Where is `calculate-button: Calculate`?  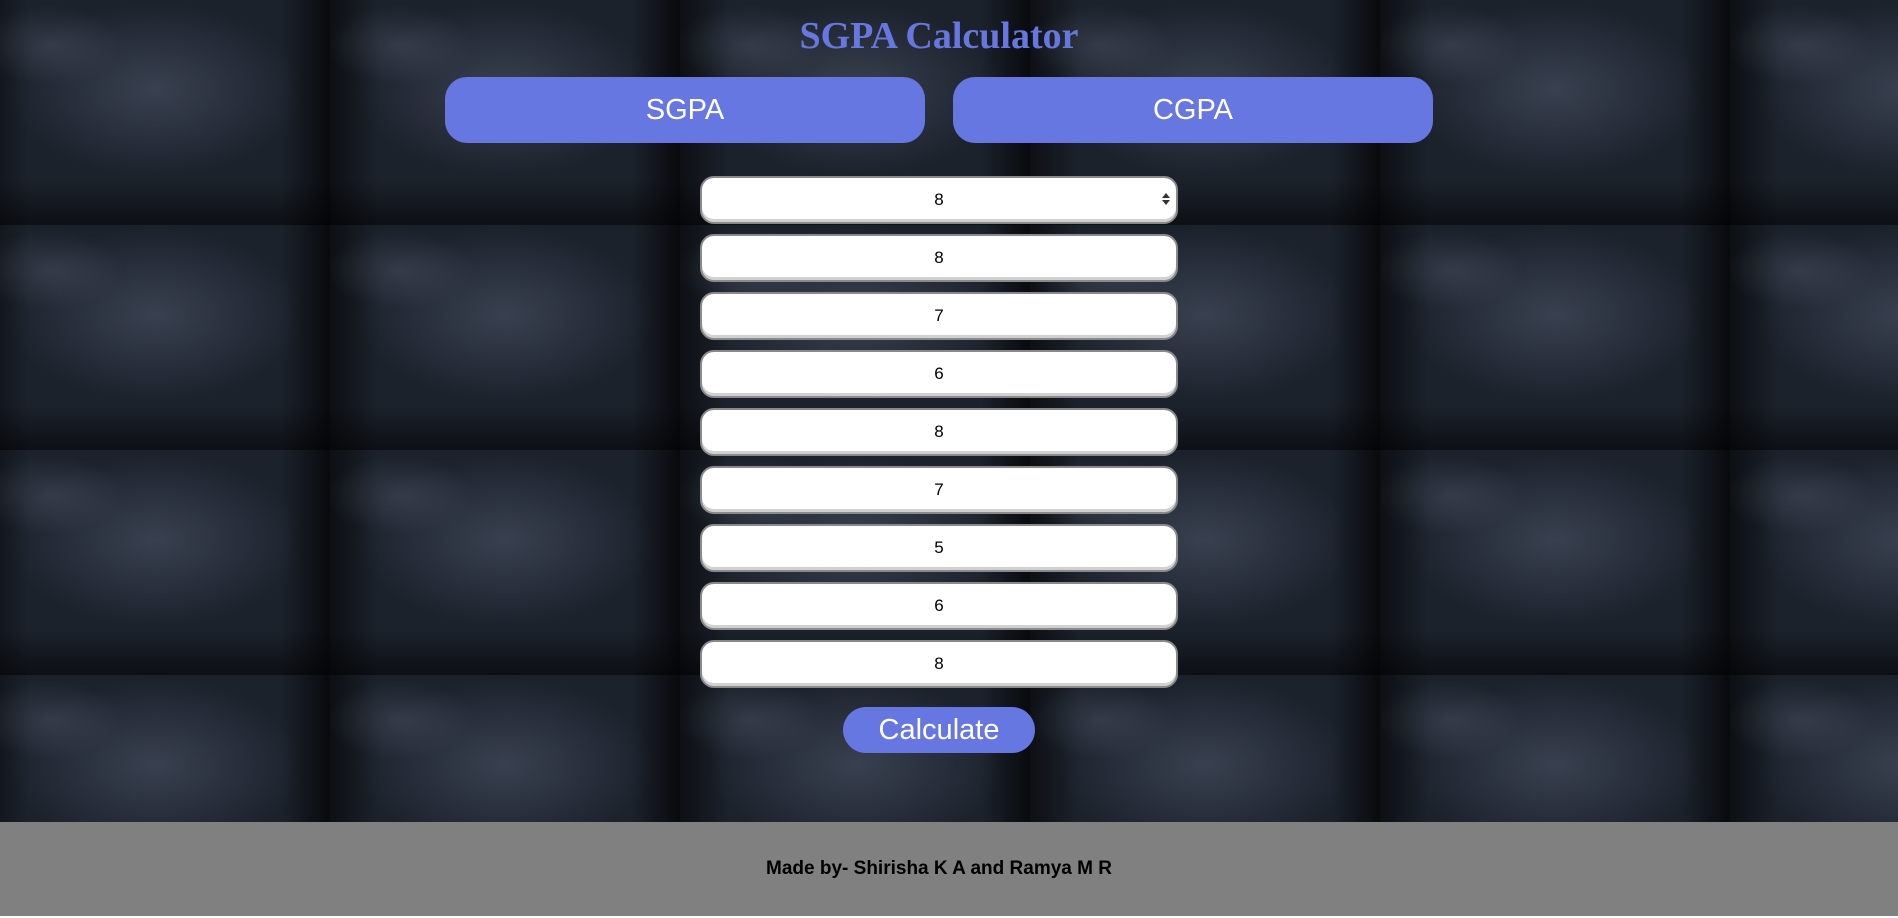 calculate-button: Calculate is located at coordinates (939, 730).